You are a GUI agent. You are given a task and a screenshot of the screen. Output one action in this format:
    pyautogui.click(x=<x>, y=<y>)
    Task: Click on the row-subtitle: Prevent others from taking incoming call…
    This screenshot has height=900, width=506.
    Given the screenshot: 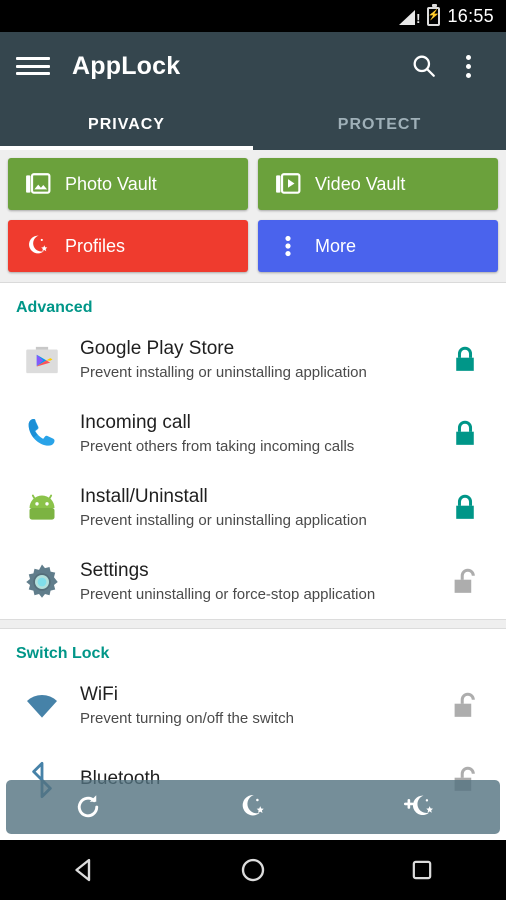 What is the action you would take?
    pyautogui.click(x=217, y=446)
    